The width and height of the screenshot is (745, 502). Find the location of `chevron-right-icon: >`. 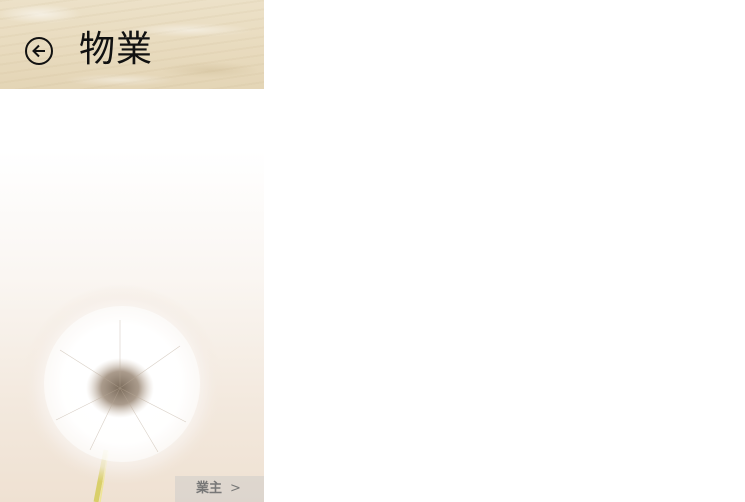

chevron-right-icon: > is located at coordinates (235, 488).